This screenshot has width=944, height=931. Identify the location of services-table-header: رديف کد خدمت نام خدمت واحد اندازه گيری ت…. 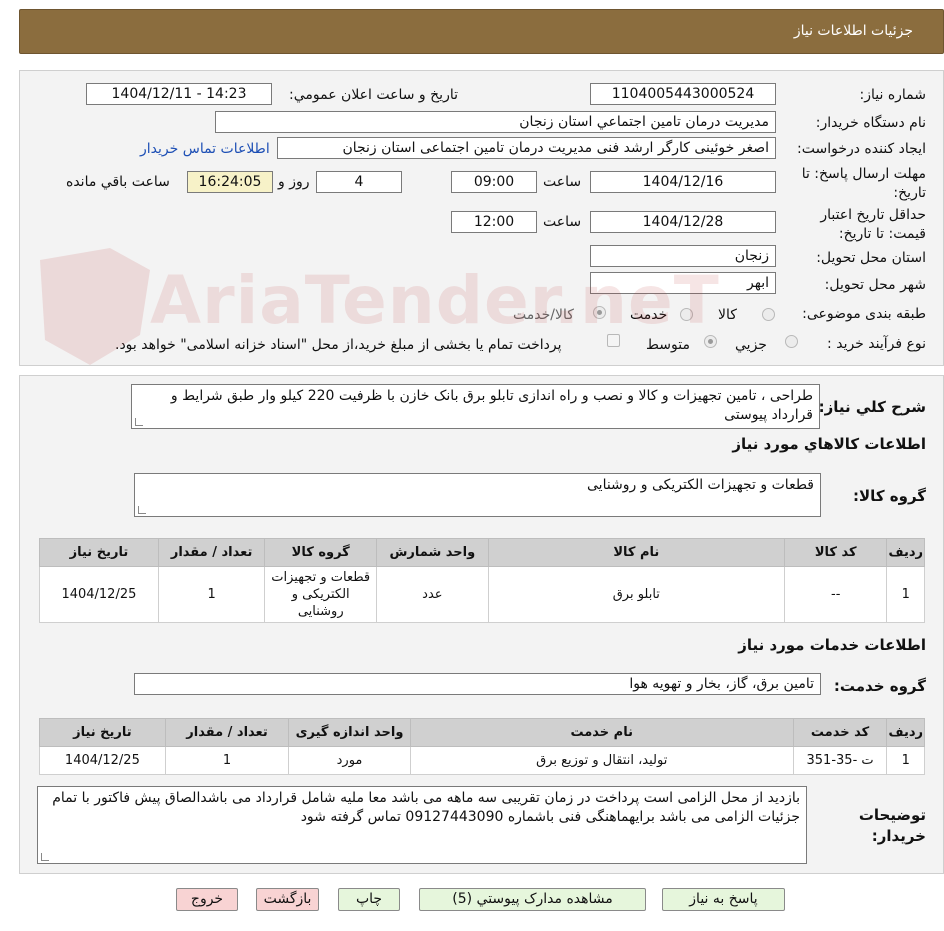
(482, 732).